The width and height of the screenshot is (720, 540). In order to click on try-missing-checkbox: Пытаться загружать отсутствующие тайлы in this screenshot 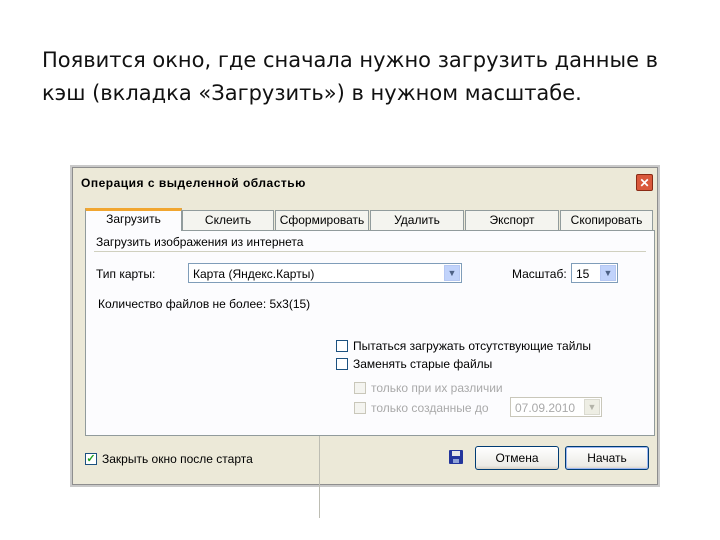, I will do `click(463, 346)`.